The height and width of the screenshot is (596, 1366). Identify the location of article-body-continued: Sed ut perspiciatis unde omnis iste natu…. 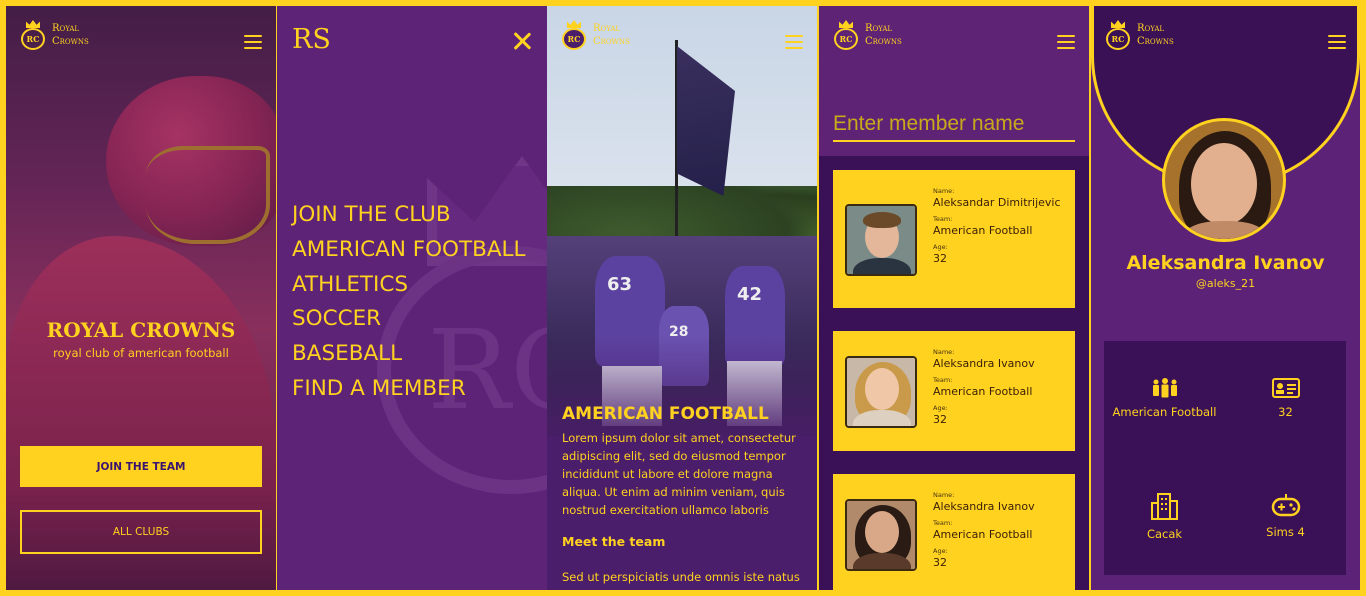
(681, 577).